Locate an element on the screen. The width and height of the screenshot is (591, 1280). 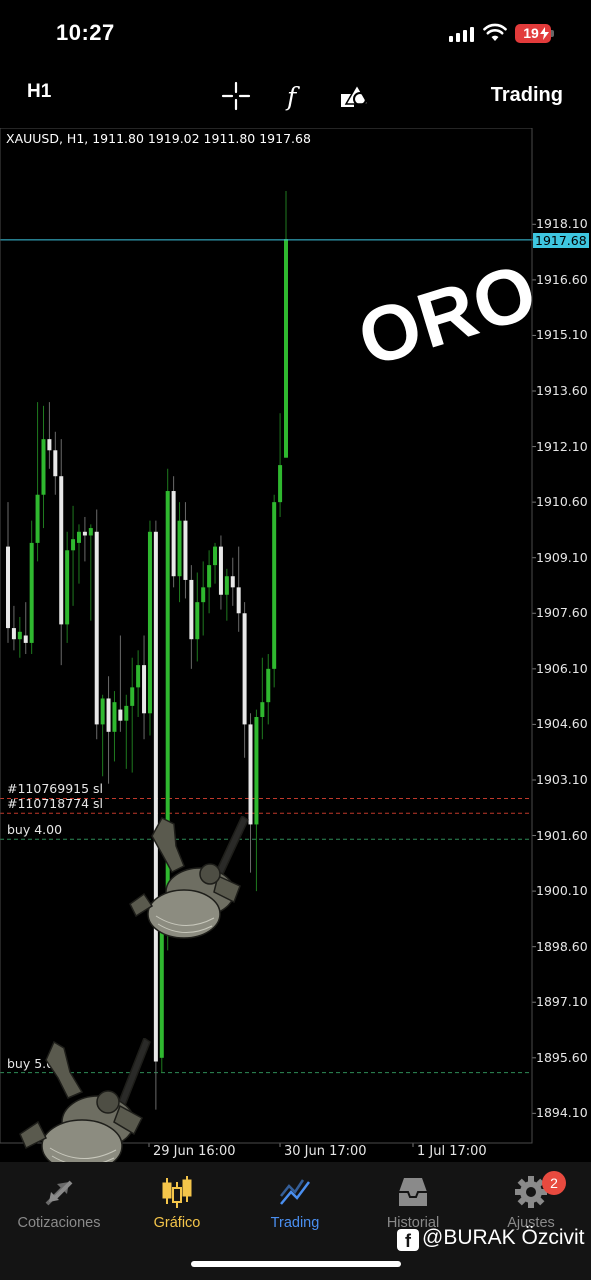
quotes-icon is located at coordinates (59, 1193).